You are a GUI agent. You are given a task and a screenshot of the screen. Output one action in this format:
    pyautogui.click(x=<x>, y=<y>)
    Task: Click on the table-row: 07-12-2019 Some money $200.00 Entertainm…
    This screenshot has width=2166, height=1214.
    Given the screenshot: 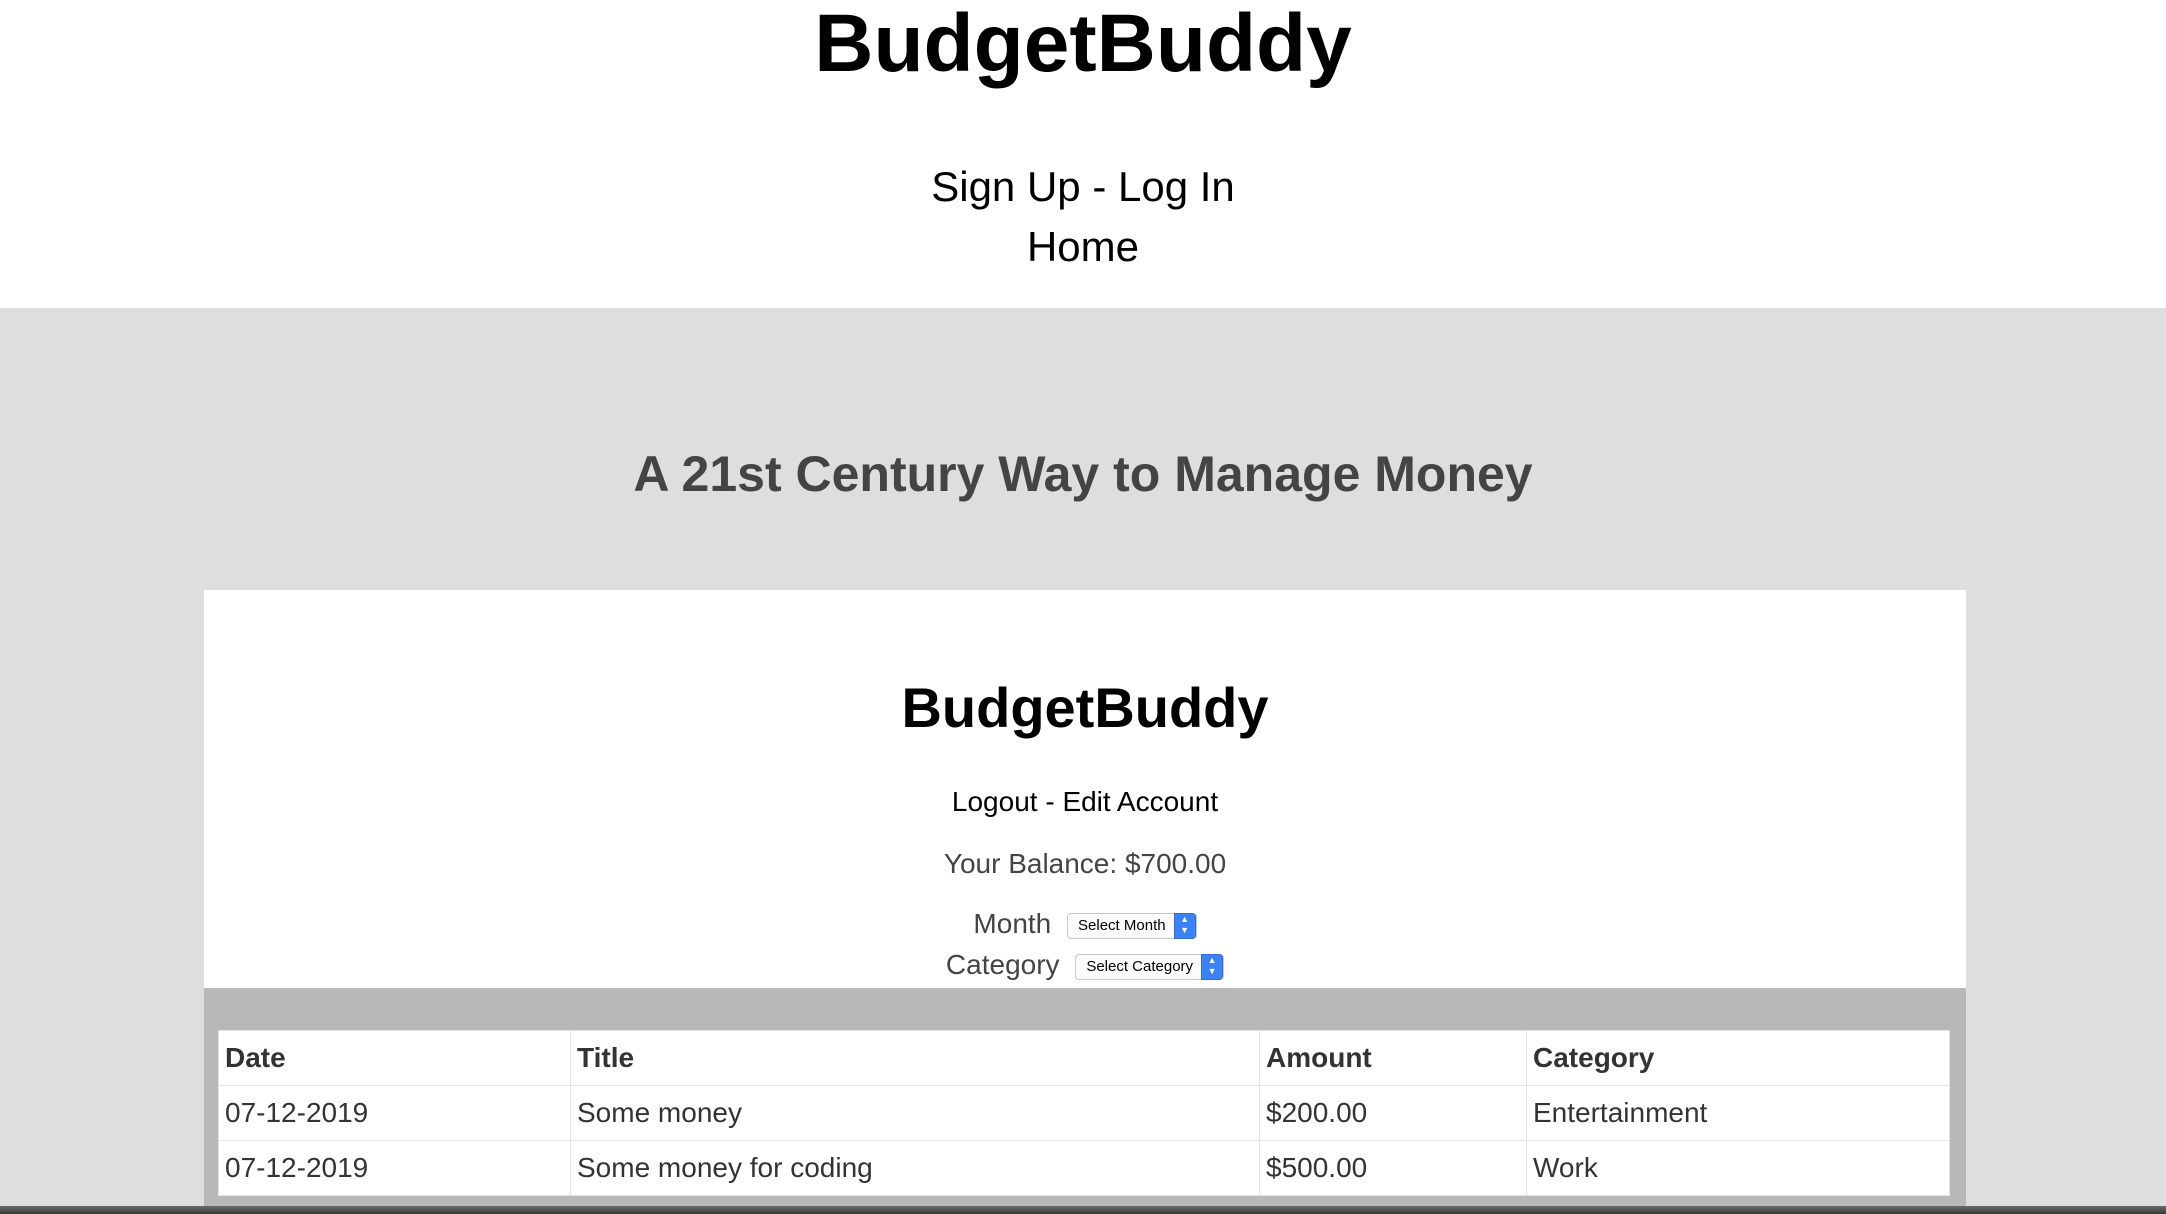 What is the action you would take?
    pyautogui.click(x=1084, y=1113)
    